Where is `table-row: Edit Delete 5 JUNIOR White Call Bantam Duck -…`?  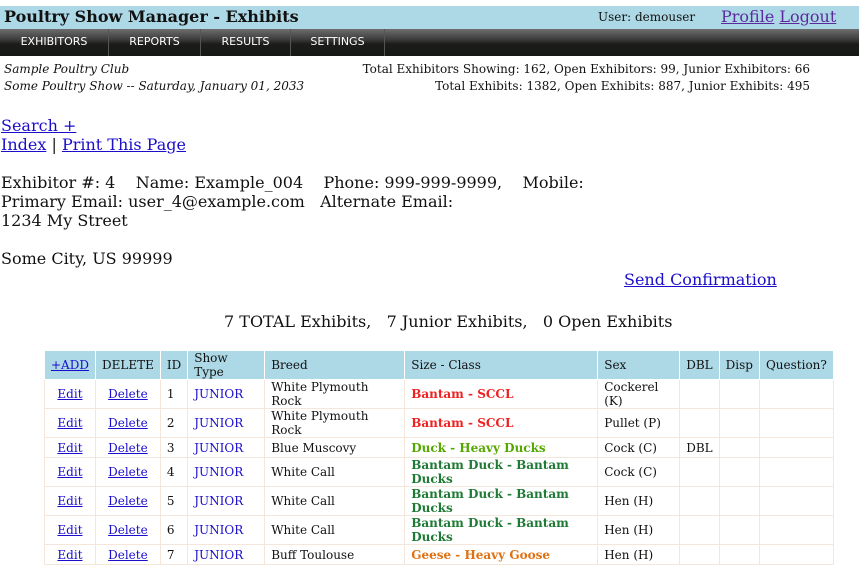 table-row: Edit Delete 5 JUNIOR White Call Bantam Duck -… is located at coordinates (439, 501).